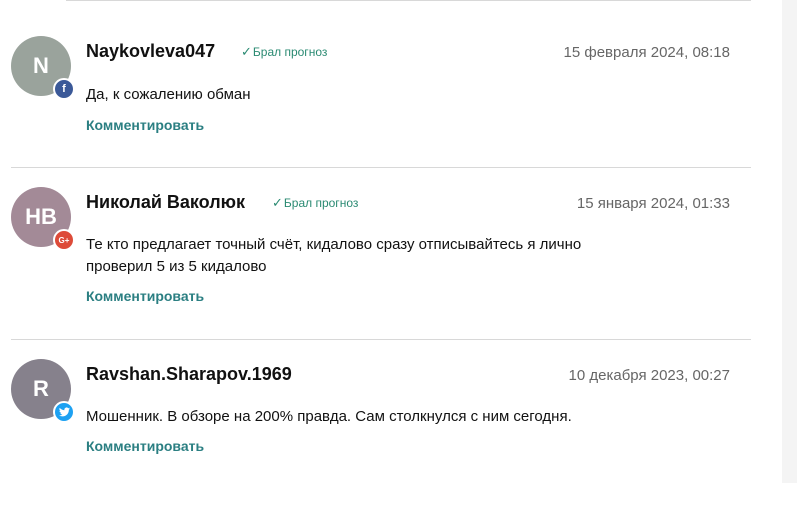 The height and width of the screenshot is (509, 797). I want to click on page-scroll-strip, so click(789, 241).